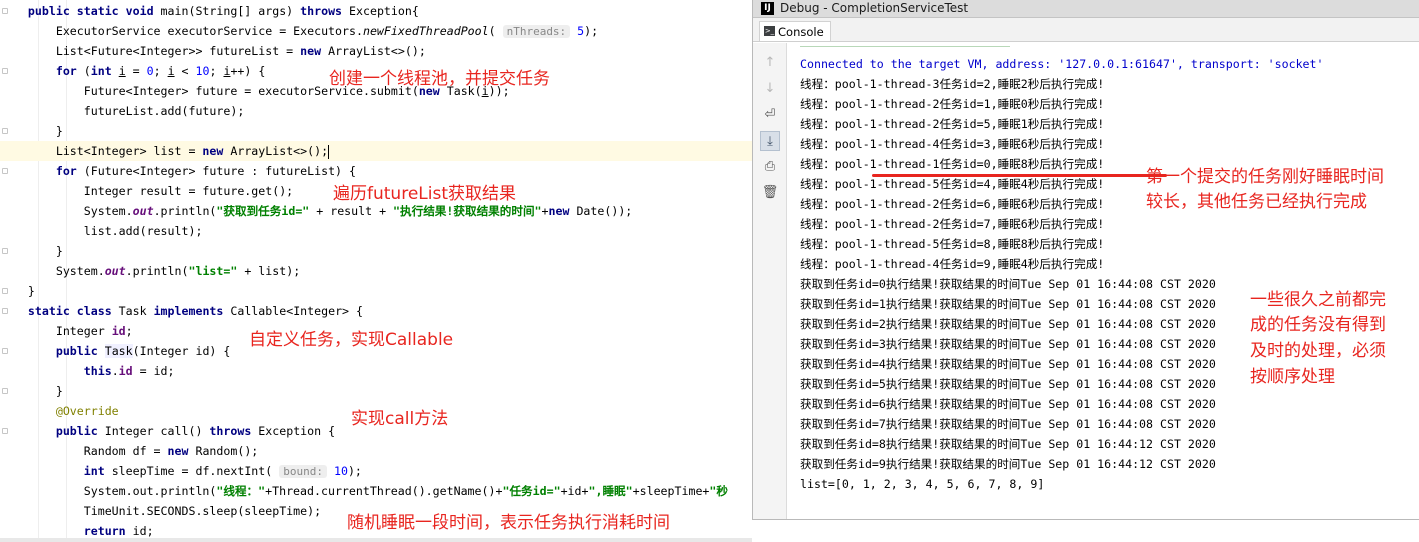  Describe the element at coordinates (1318, 351) in the screenshot. I see `annotation-long-ago-3: 及时的处理，必须` at that location.